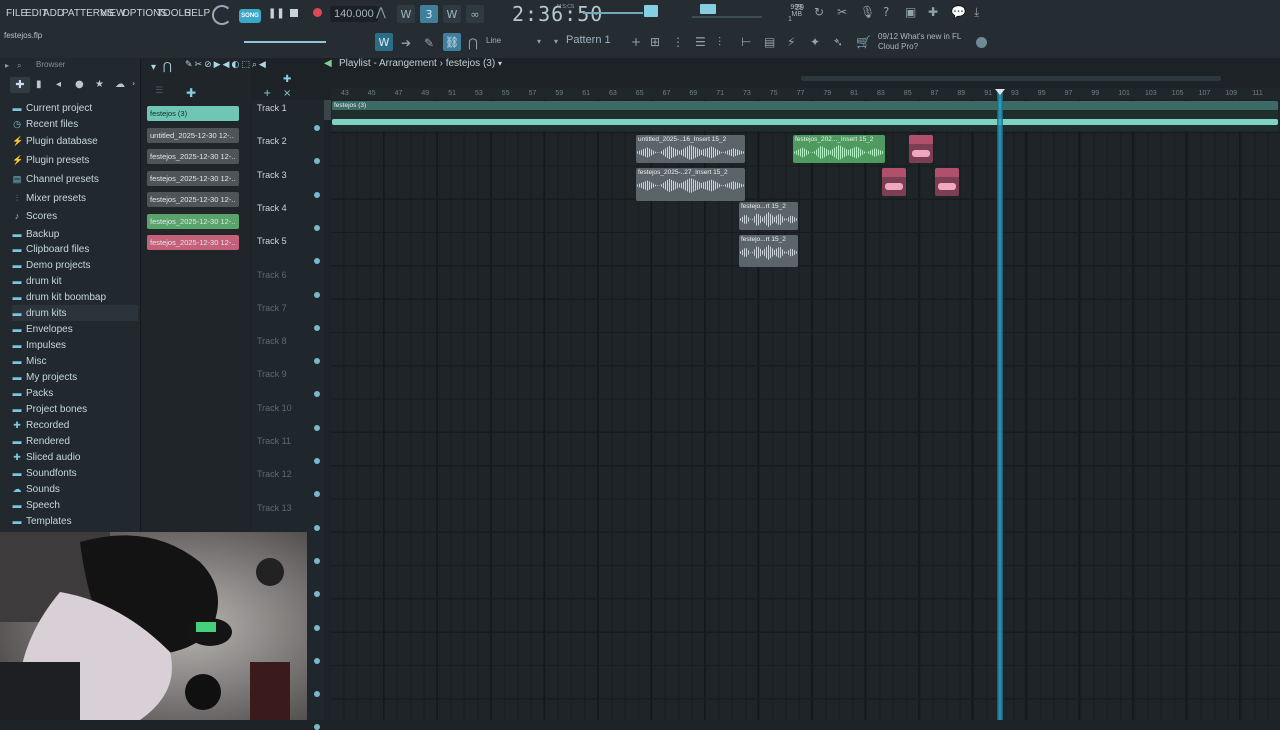  Describe the element at coordinates (75, 216) in the screenshot. I see `browser-item: ♪ Scores` at that location.